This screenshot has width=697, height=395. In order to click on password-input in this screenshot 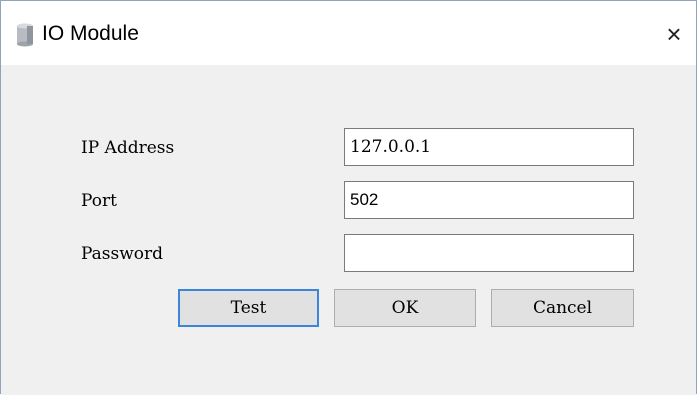, I will do `click(489, 253)`.